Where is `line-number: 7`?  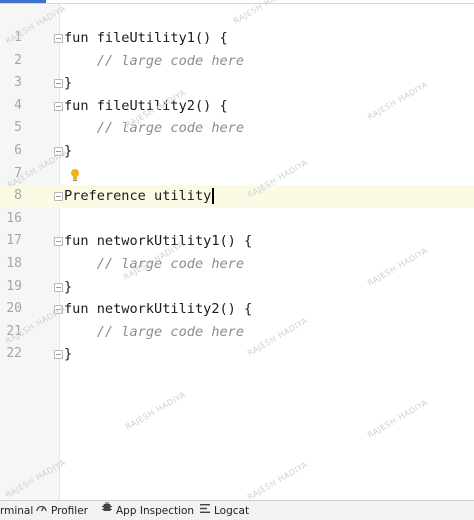 line-number: 7 is located at coordinates (11, 174).